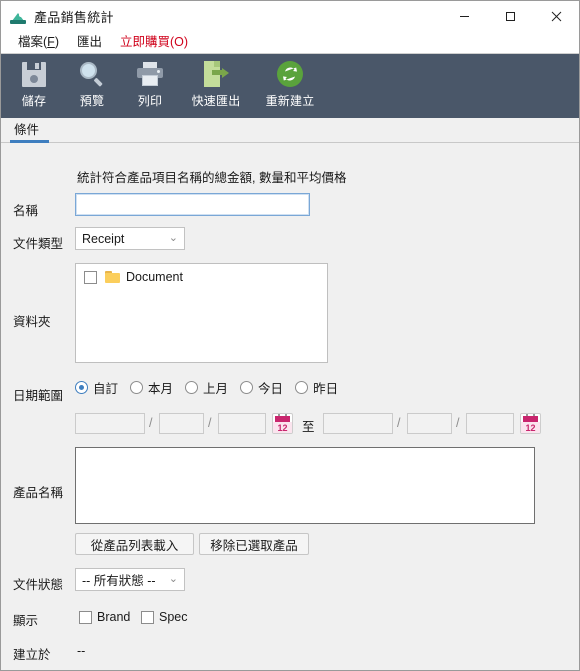 The height and width of the screenshot is (671, 580). I want to click on menu-item-file-label: 檔案(F), so click(38, 41).